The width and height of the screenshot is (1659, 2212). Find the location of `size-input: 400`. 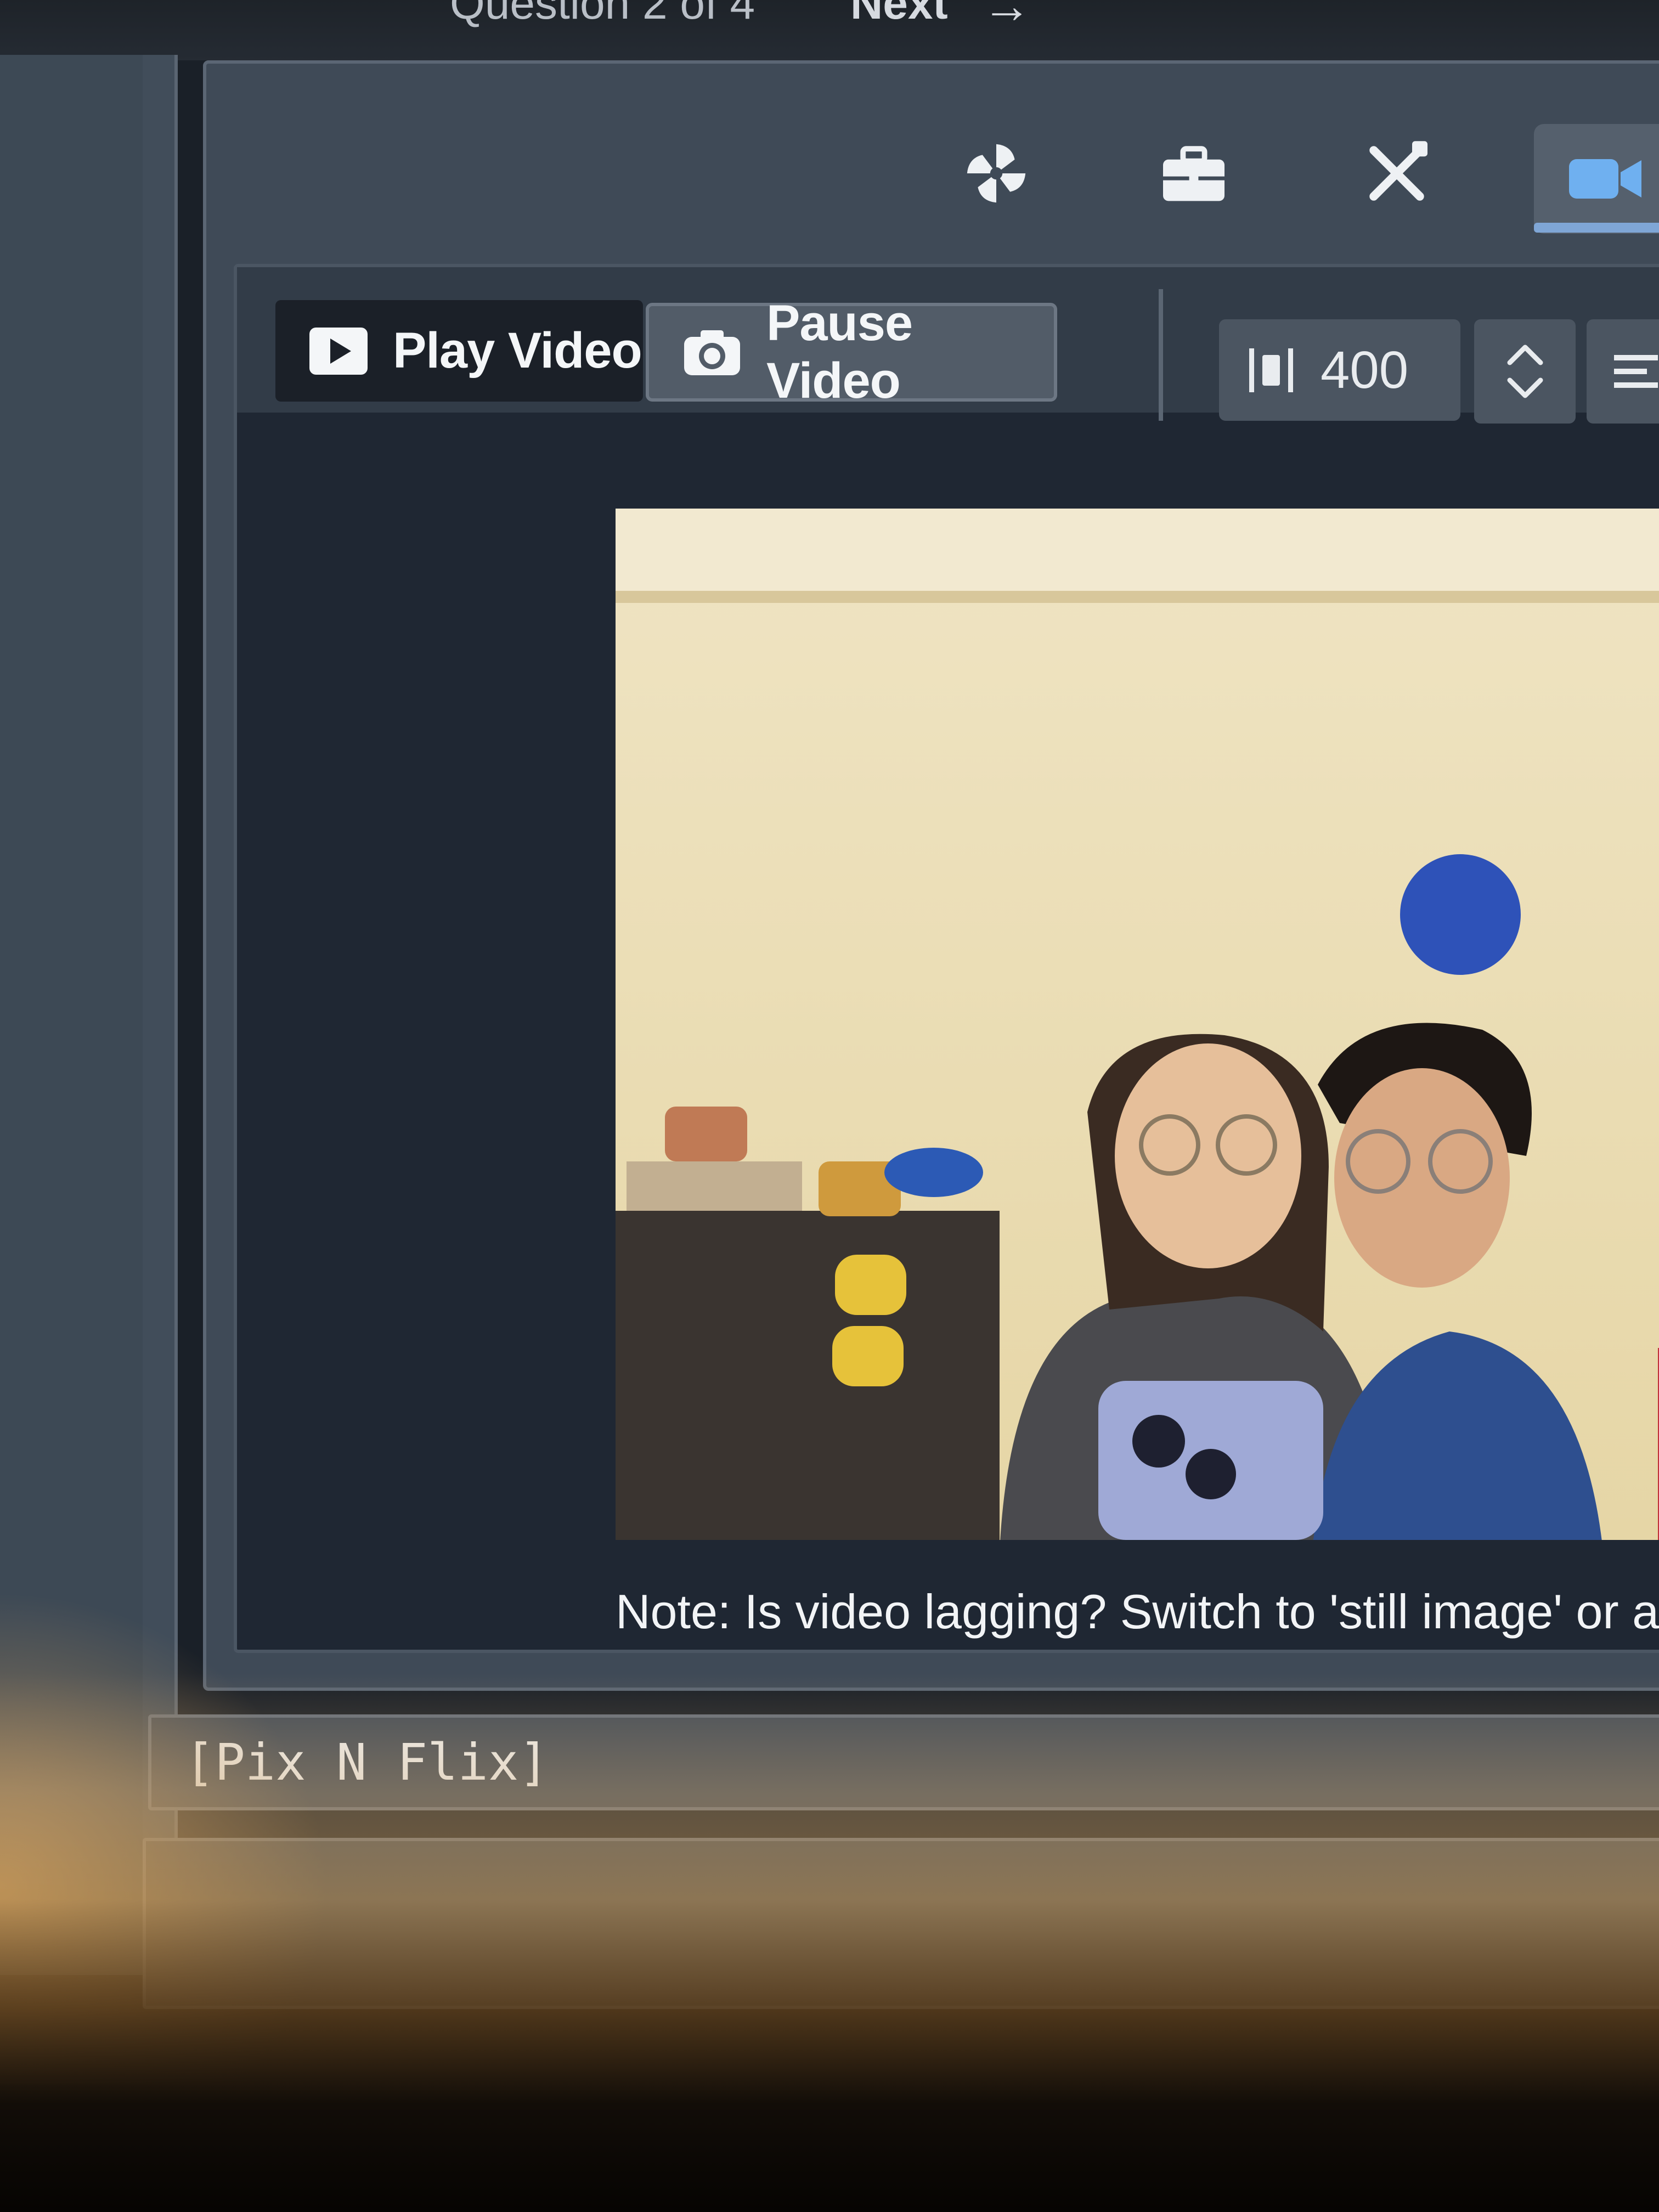

size-input: 400 is located at coordinates (1339, 370).